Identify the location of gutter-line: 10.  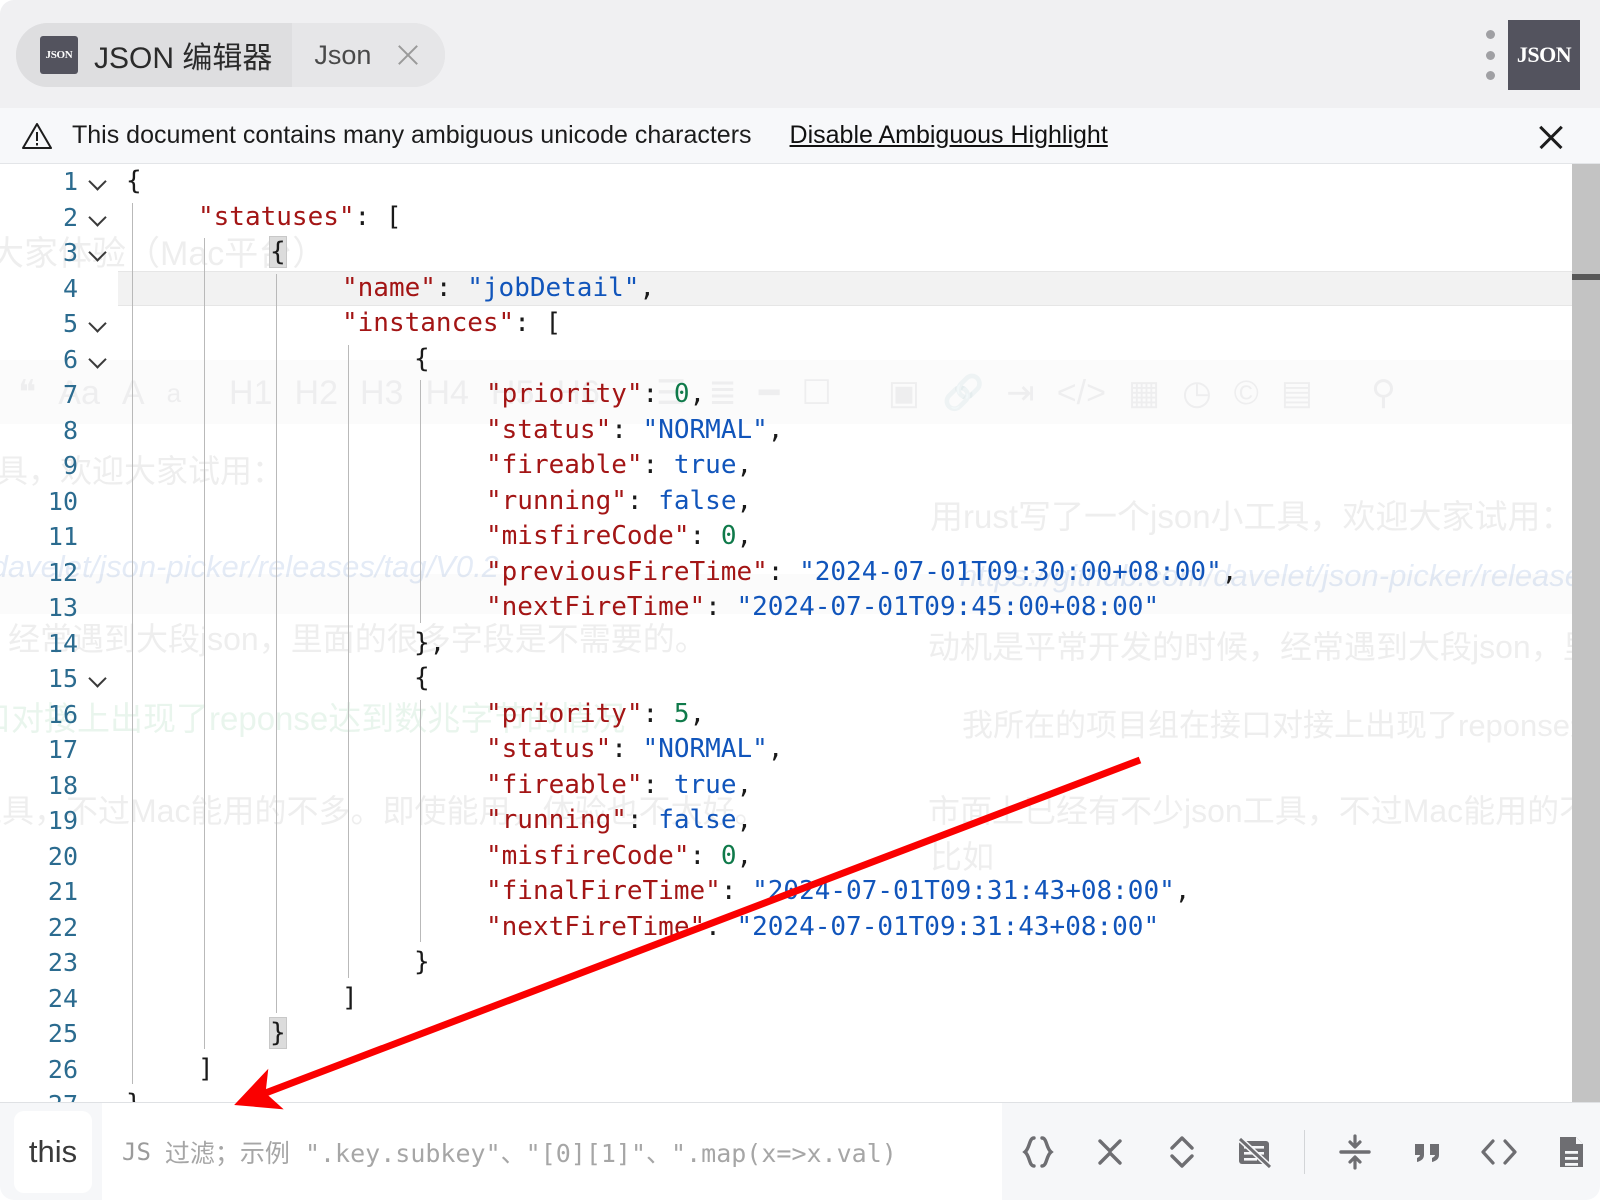
(59, 502).